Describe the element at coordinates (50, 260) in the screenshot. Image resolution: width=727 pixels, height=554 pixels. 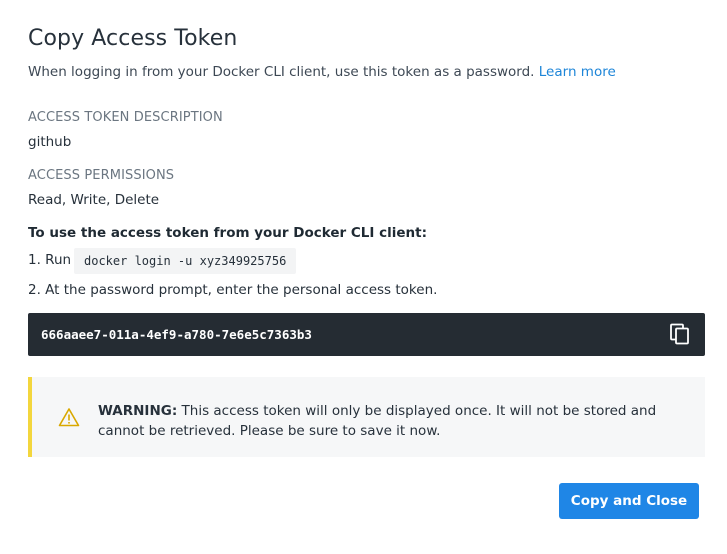
I see `step-1-prefix: 1. Run` at that location.